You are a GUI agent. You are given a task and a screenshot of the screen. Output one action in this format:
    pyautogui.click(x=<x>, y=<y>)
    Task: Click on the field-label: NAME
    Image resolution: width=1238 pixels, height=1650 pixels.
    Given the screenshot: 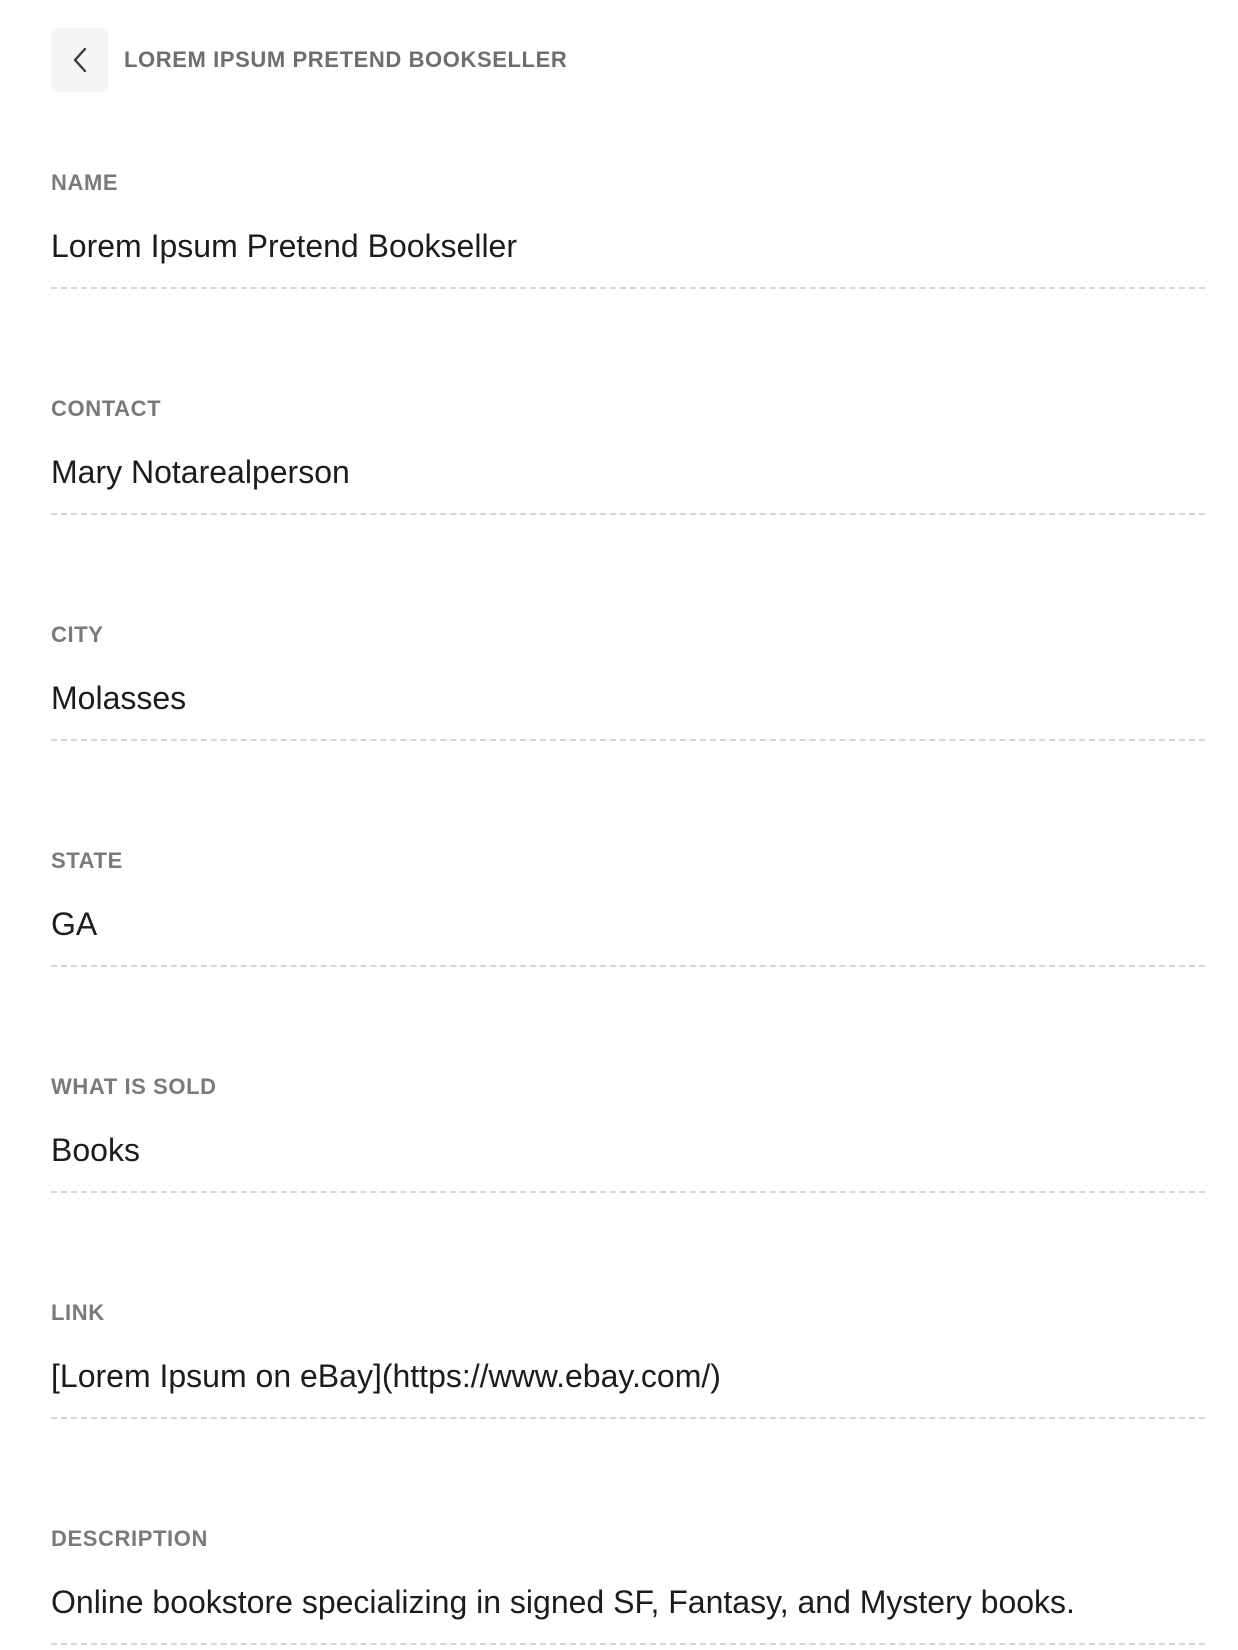 What is the action you would take?
    pyautogui.click(x=85, y=182)
    